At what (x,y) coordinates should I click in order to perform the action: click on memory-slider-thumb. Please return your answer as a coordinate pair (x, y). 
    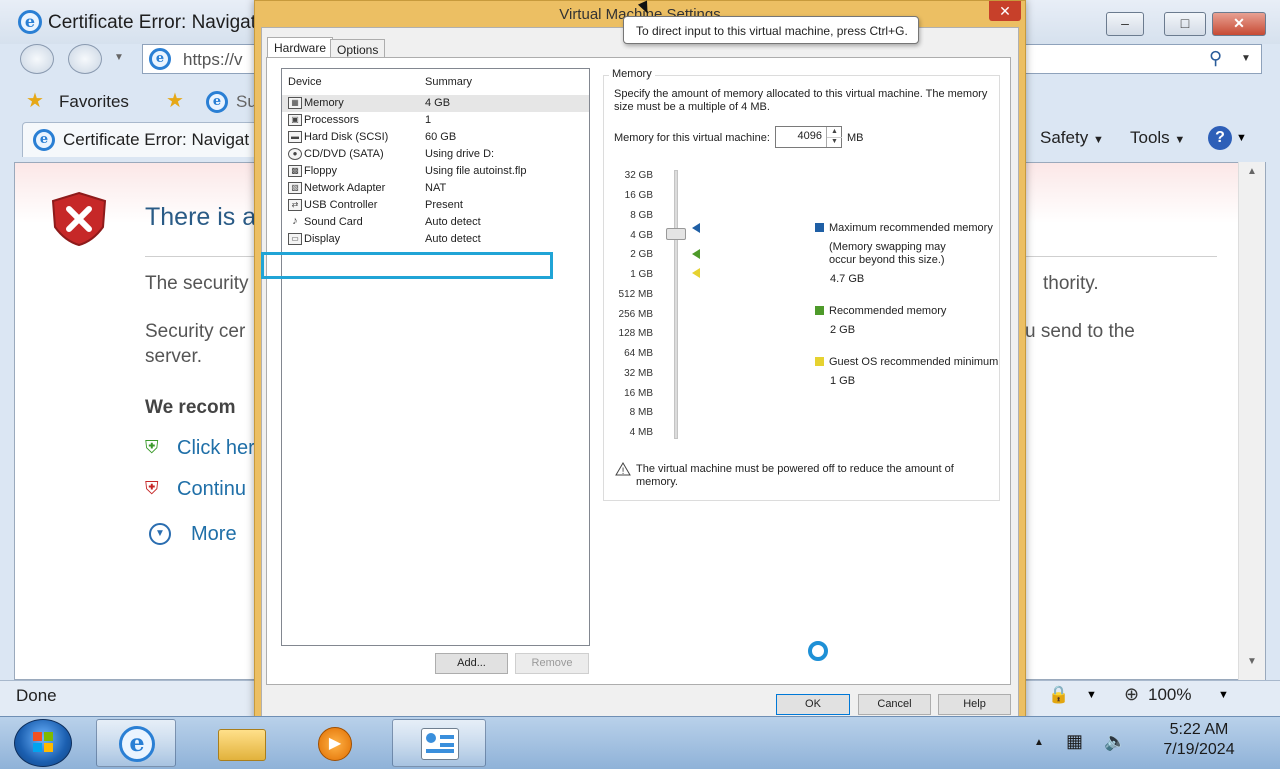
    Looking at the image, I should click on (676, 234).